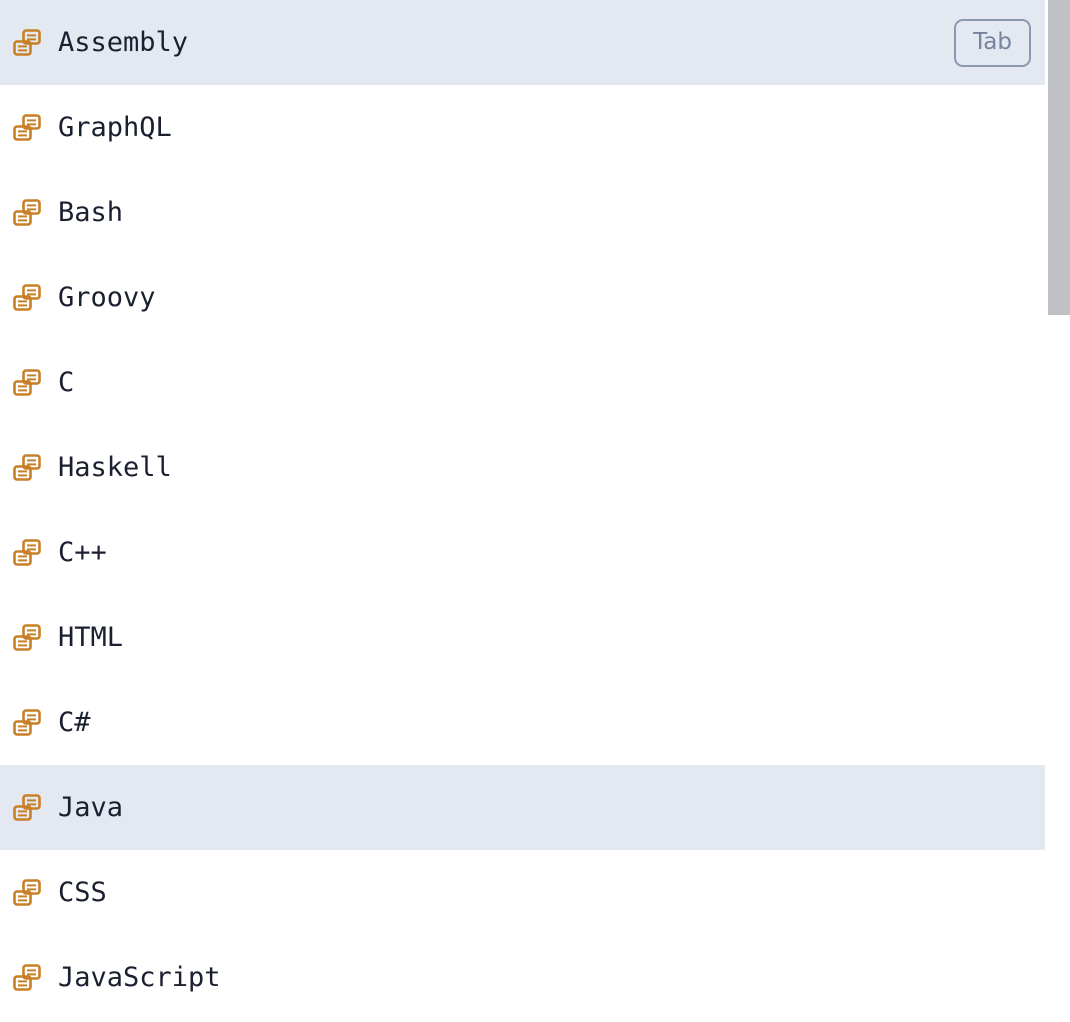 This screenshot has height=1022, width=1070. What do you see at coordinates (522, 212) in the screenshot?
I see `completion-item-bash: Bash` at bounding box center [522, 212].